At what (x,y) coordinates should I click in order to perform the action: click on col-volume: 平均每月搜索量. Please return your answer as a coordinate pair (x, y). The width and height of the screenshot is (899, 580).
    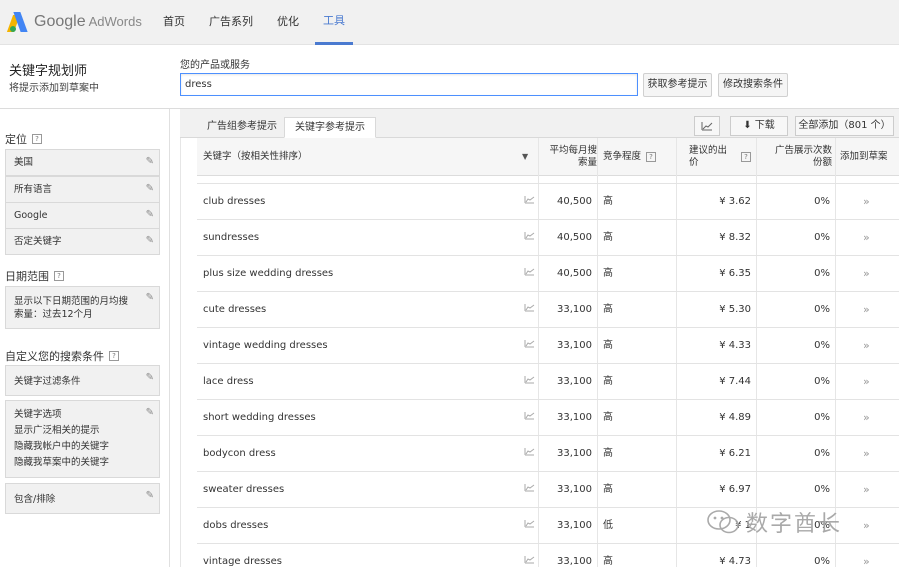
    Looking at the image, I should click on (569, 157).